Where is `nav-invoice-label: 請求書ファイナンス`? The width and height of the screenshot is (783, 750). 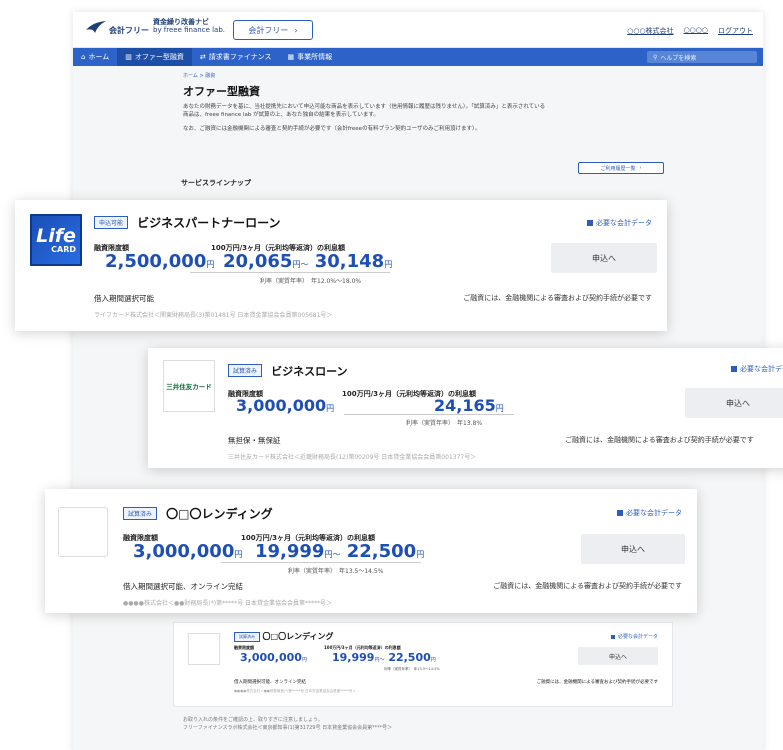 nav-invoice-label: 請求書ファイナンス is located at coordinates (240, 57).